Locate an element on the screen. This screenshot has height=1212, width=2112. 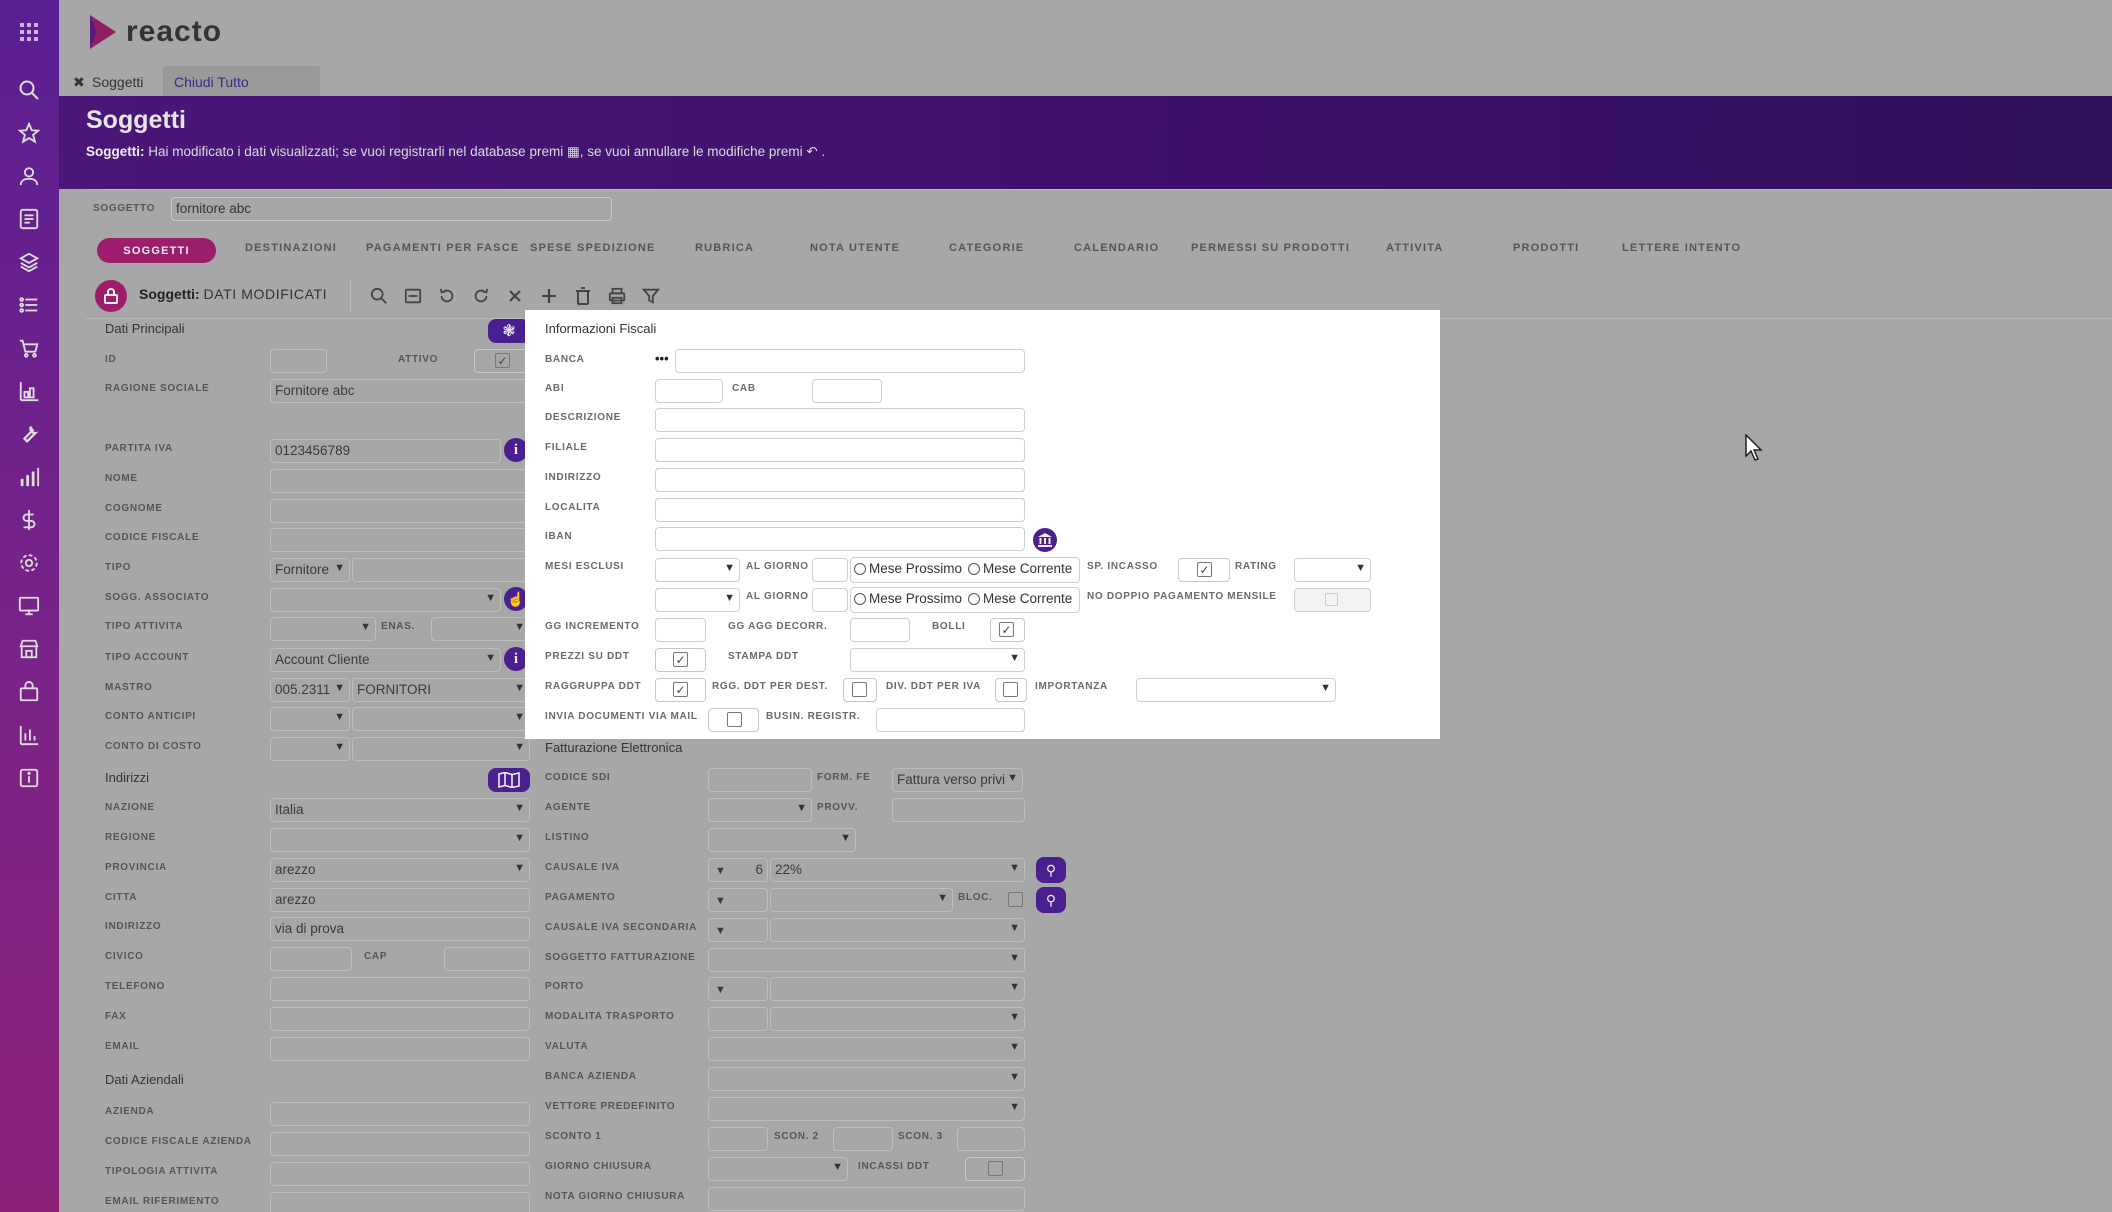
agente-select: ▼ is located at coordinates (760, 810).